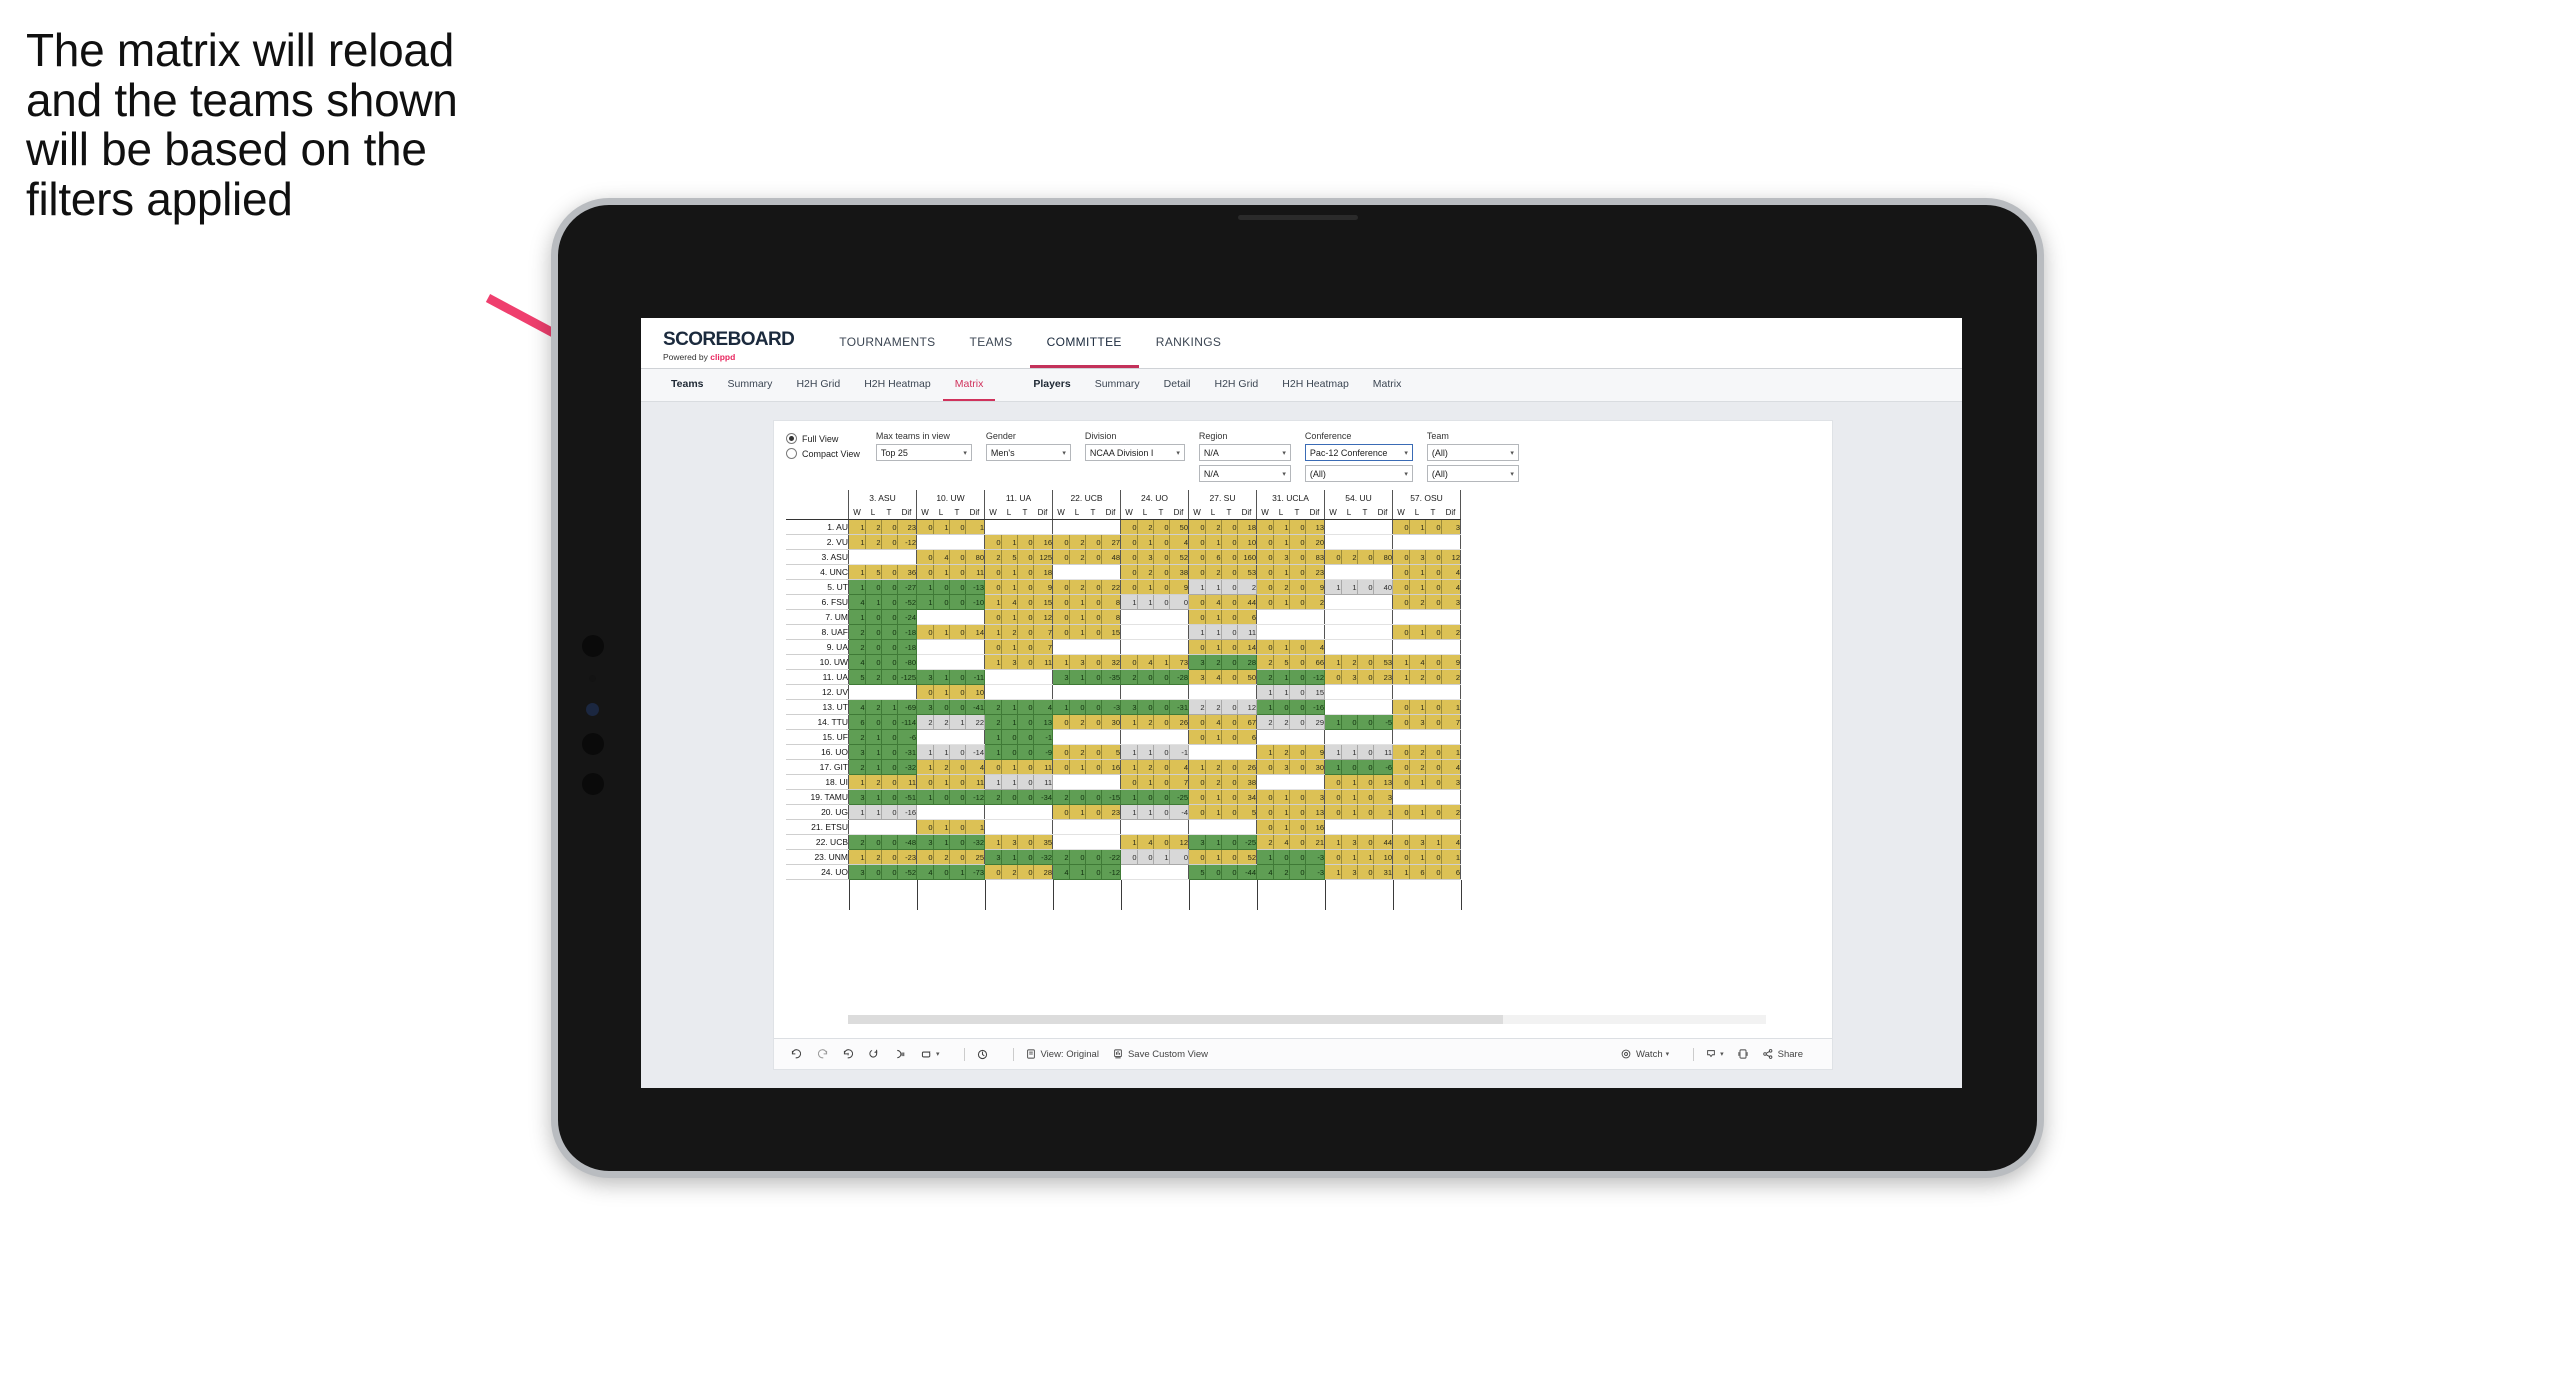 The height and width of the screenshot is (1382, 2568). I want to click on filter-select: (All) ▾, so click(1472, 473).